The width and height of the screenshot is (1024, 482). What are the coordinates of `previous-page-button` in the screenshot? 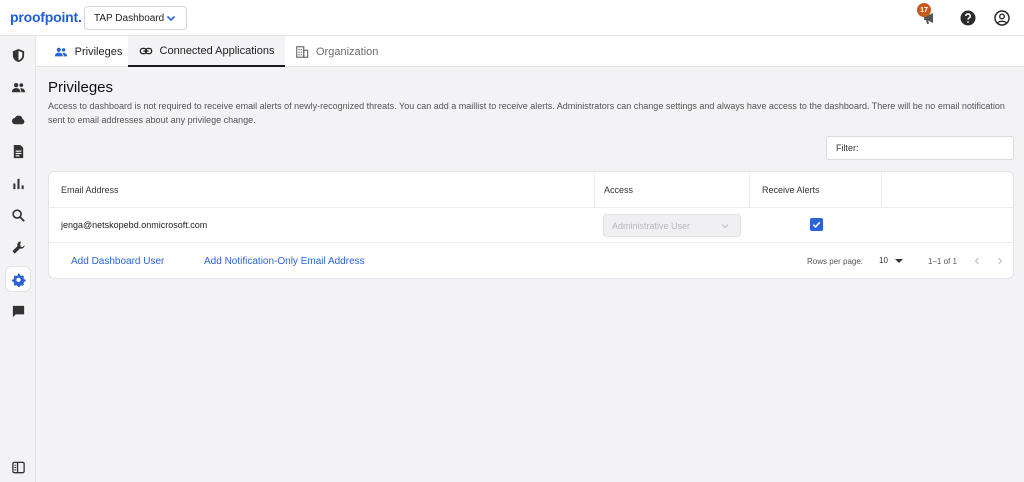 It's located at (977, 261).